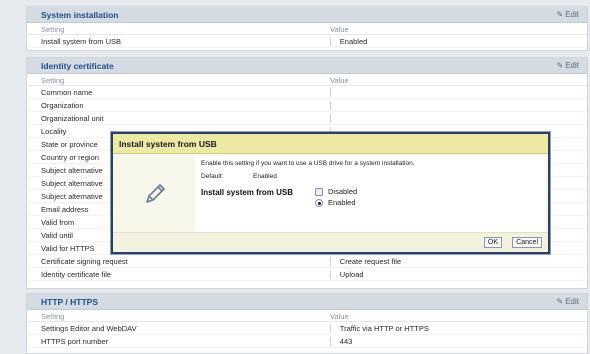 This screenshot has height=354, width=590. Describe the element at coordinates (307, 118) in the screenshot. I see `table-row: Organizational unit ▏` at that location.